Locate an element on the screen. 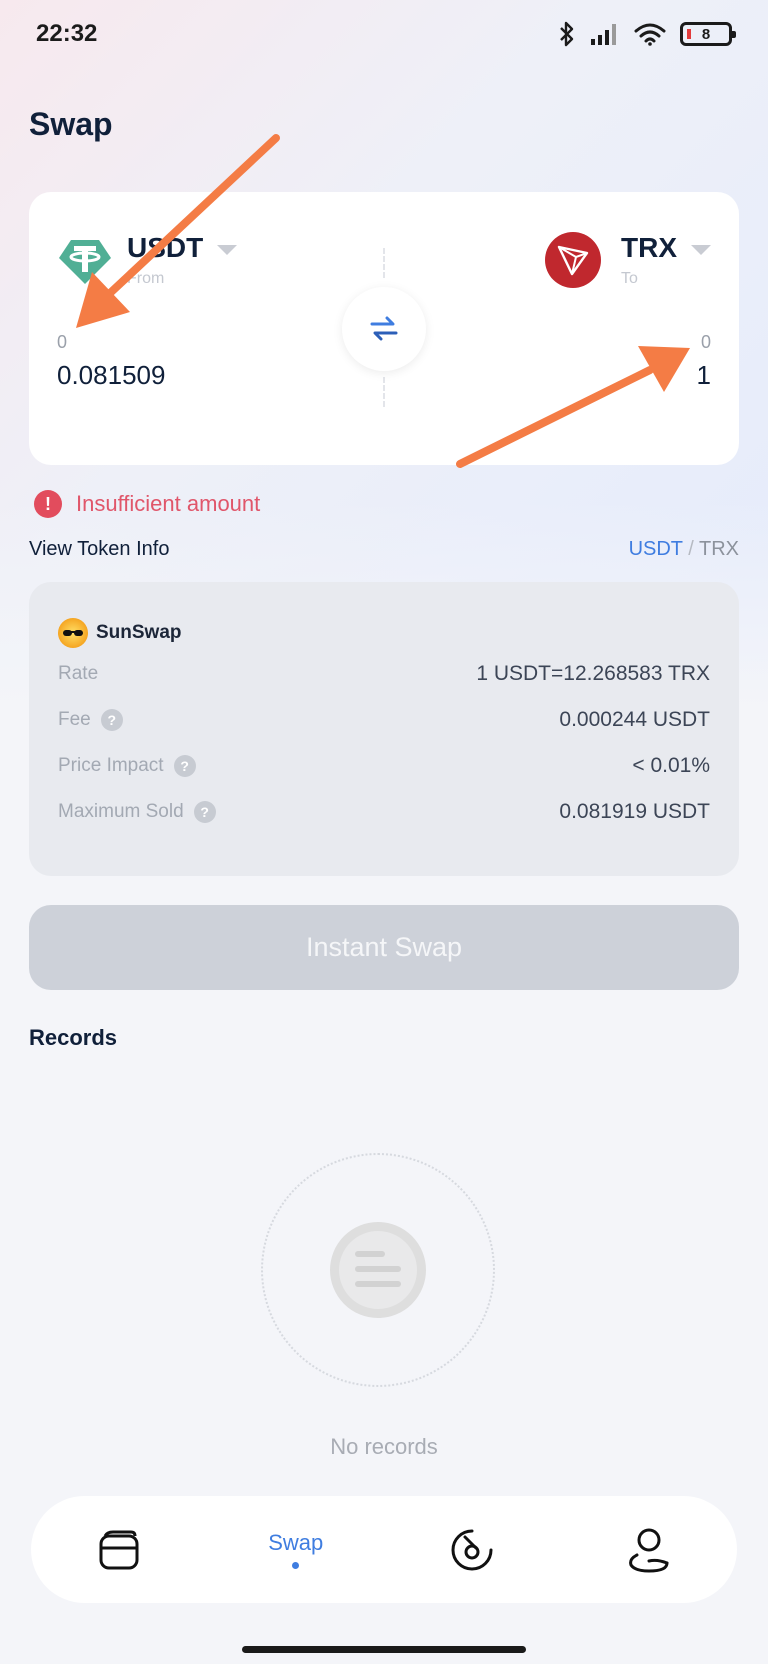 The width and height of the screenshot is (768, 1664). swap-arrows-icon is located at coordinates (384, 328).